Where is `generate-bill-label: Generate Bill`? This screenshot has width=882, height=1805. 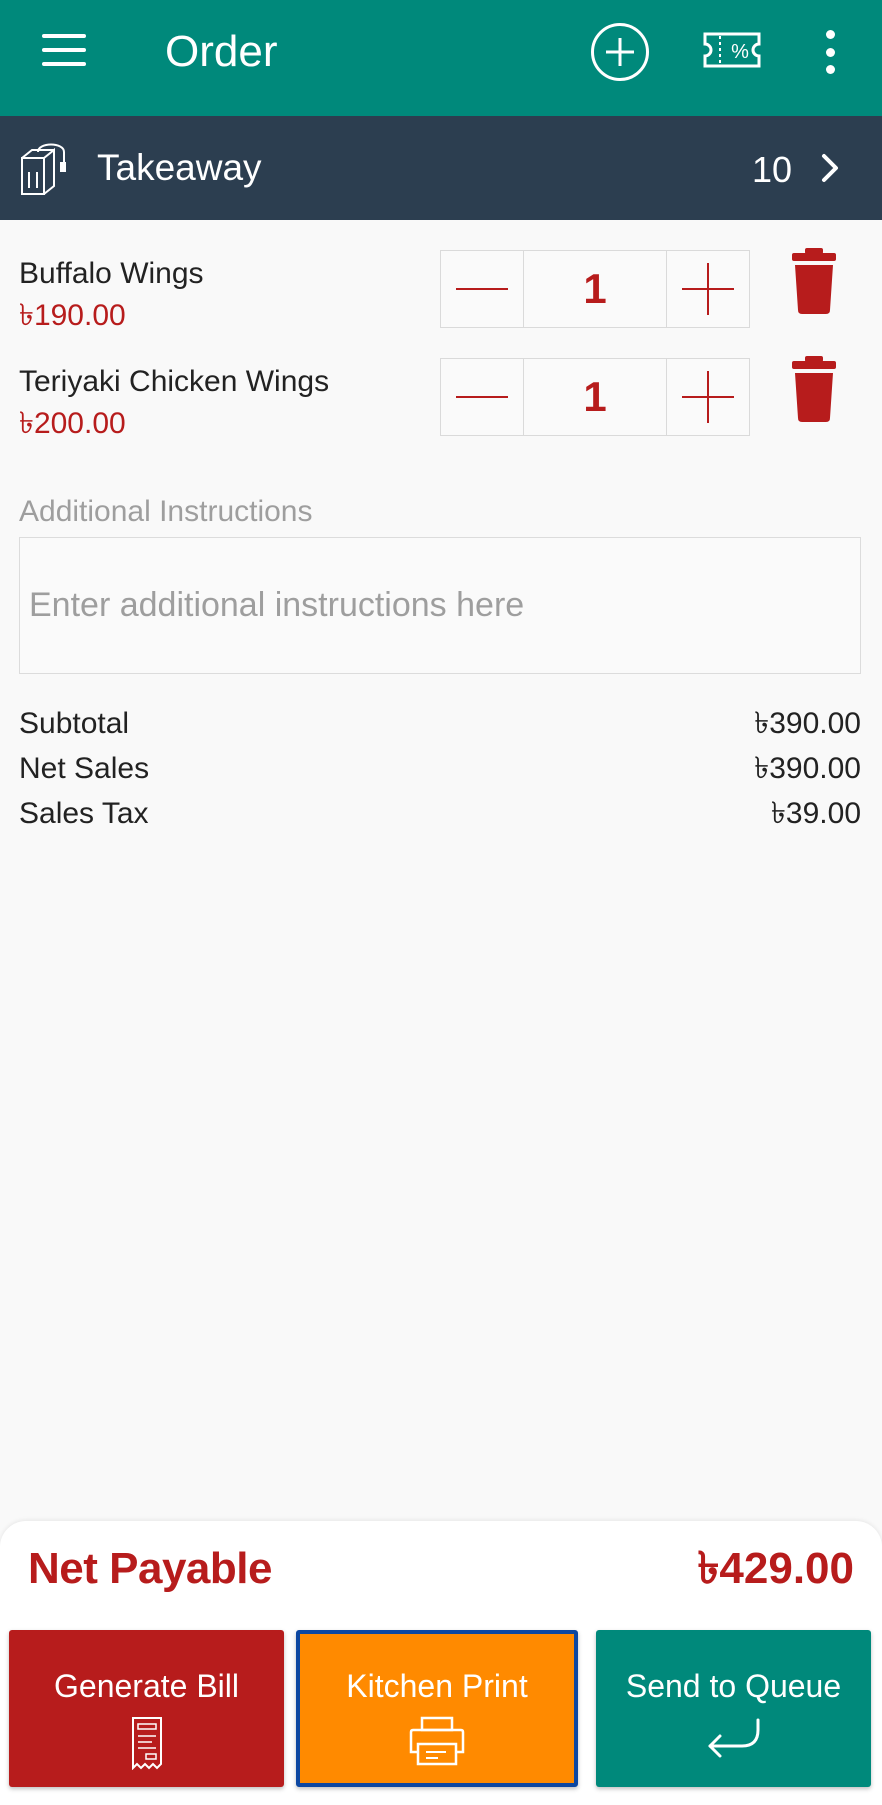
generate-bill-label: Generate Bill is located at coordinates (146, 1686).